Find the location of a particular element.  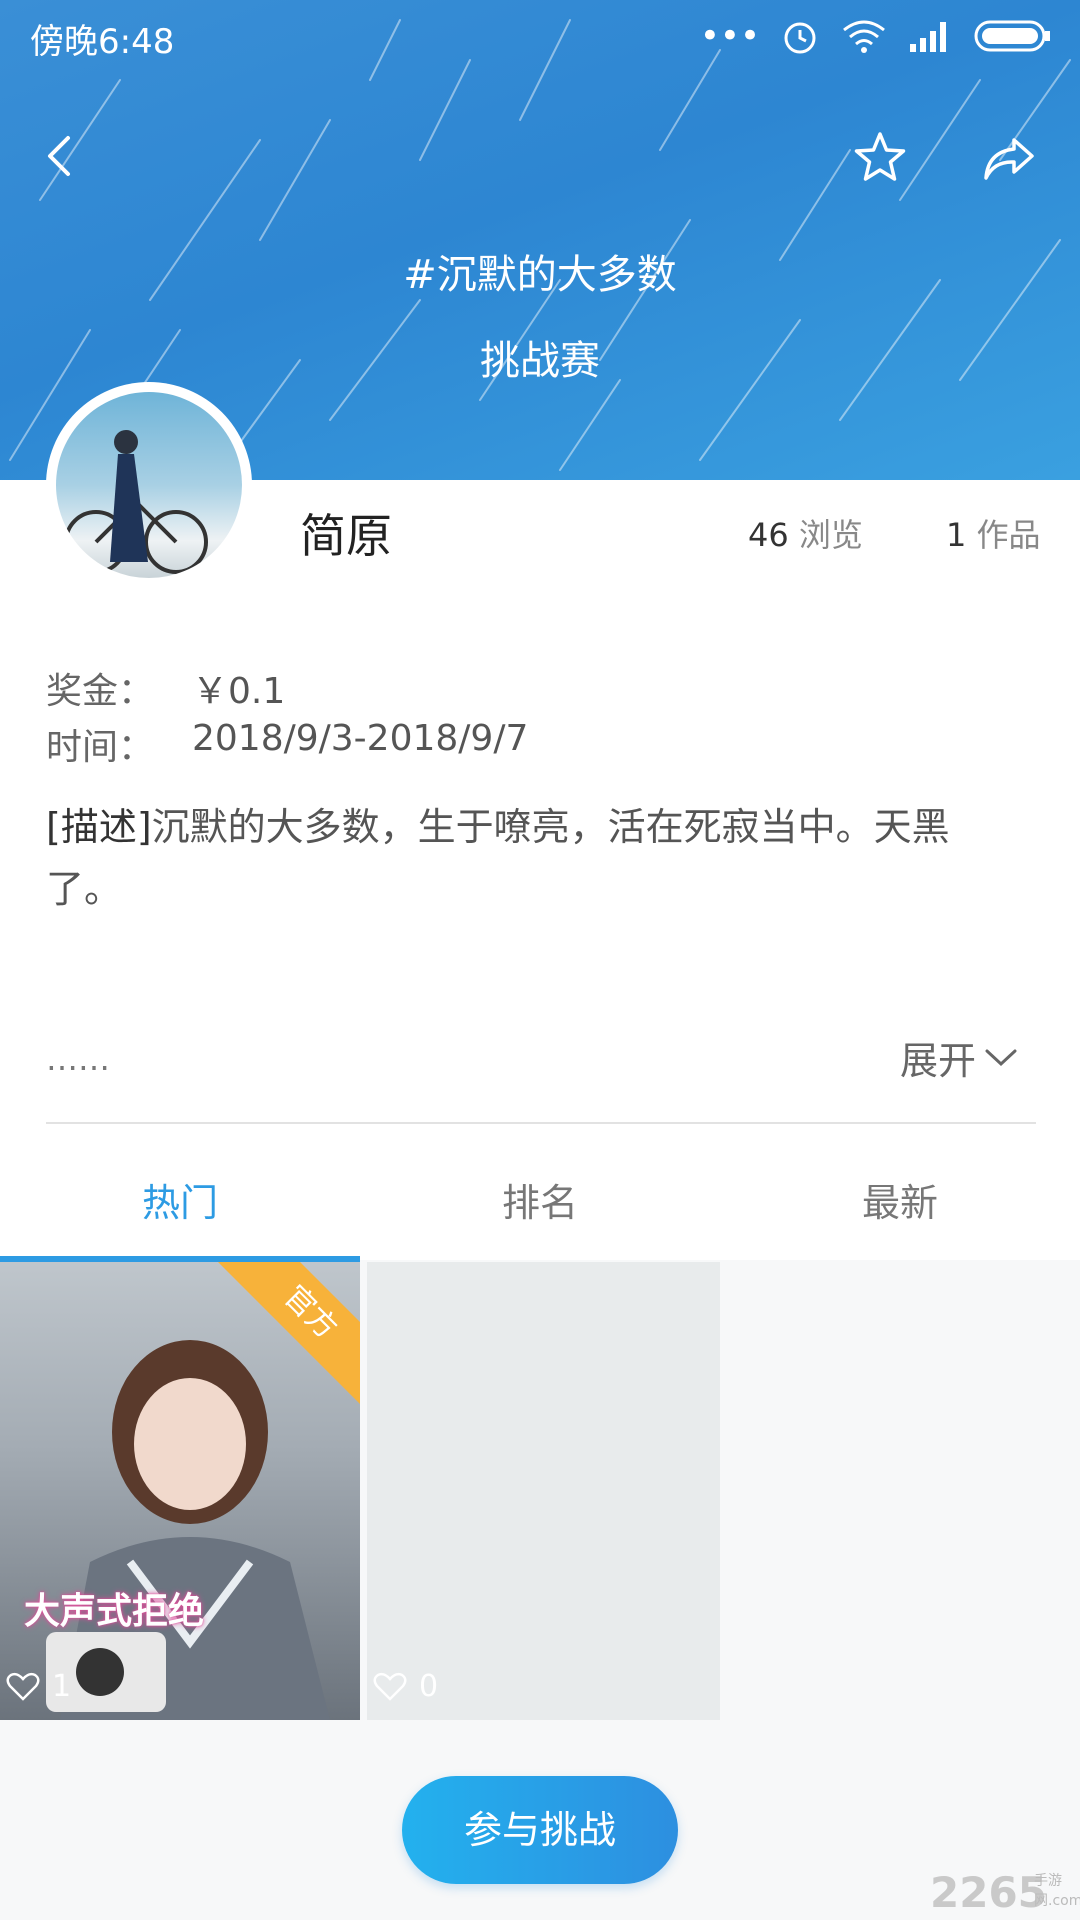

description: [描述]沉默的大多数，生于嘹亮，活在死寂当中。天黑了。 is located at coordinates (526, 858).